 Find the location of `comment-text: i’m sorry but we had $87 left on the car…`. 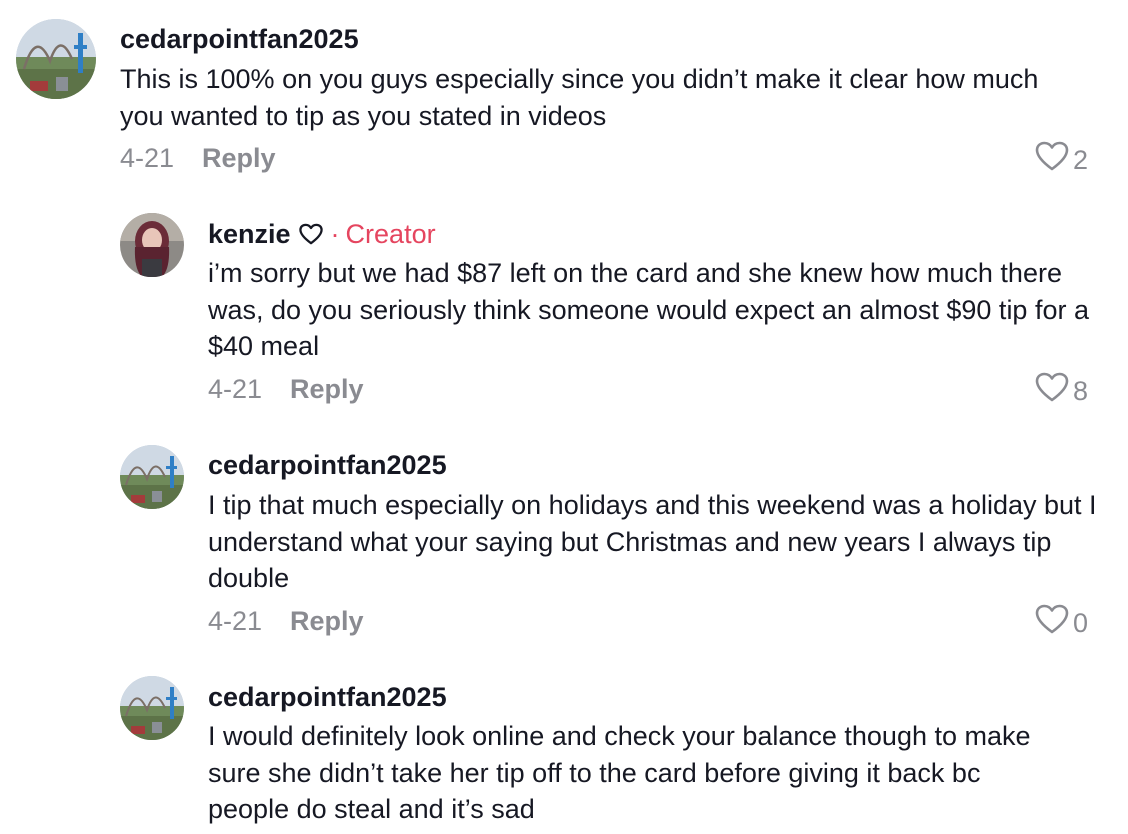

comment-text: i’m sorry but we had $87 left on the car… is located at coordinates (648, 309).